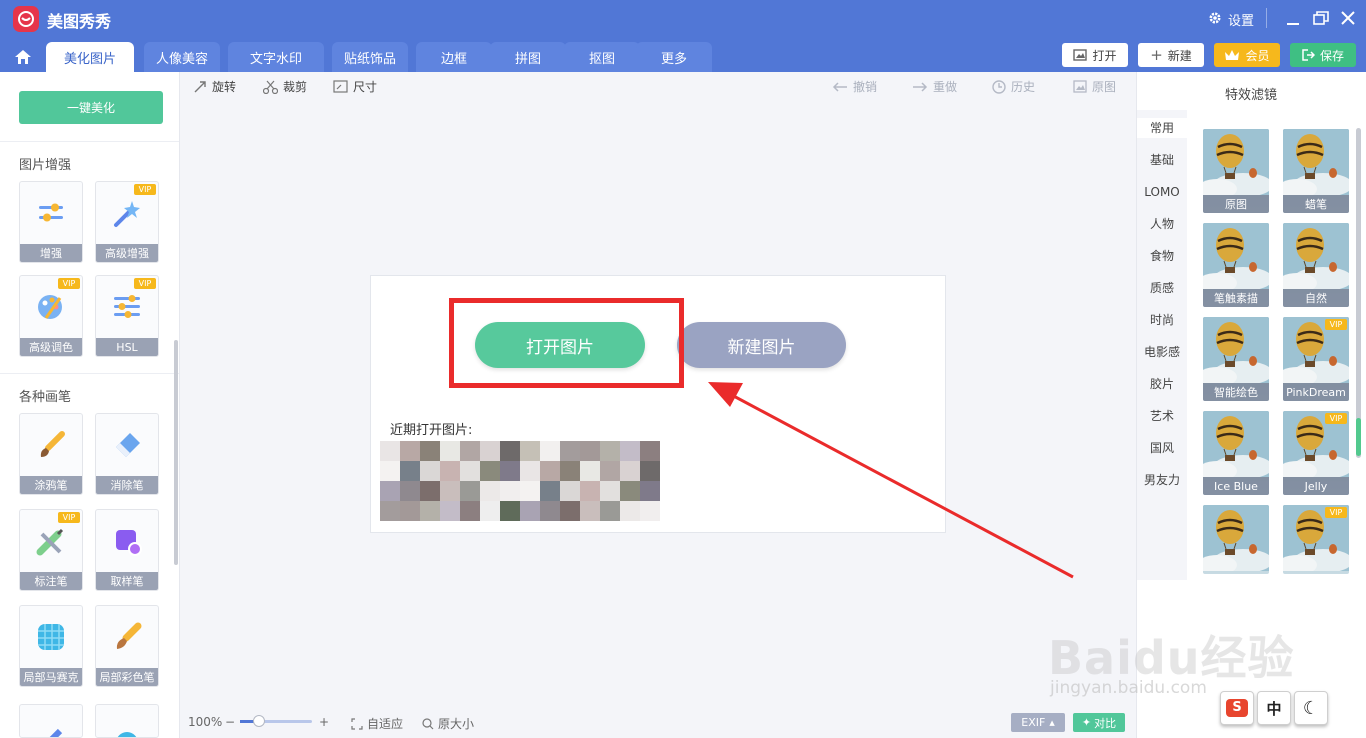 The image size is (1366, 738). What do you see at coordinates (1162, 192) in the screenshot?
I see `filter-category-item: LOMO` at bounding box center [1162, 192].